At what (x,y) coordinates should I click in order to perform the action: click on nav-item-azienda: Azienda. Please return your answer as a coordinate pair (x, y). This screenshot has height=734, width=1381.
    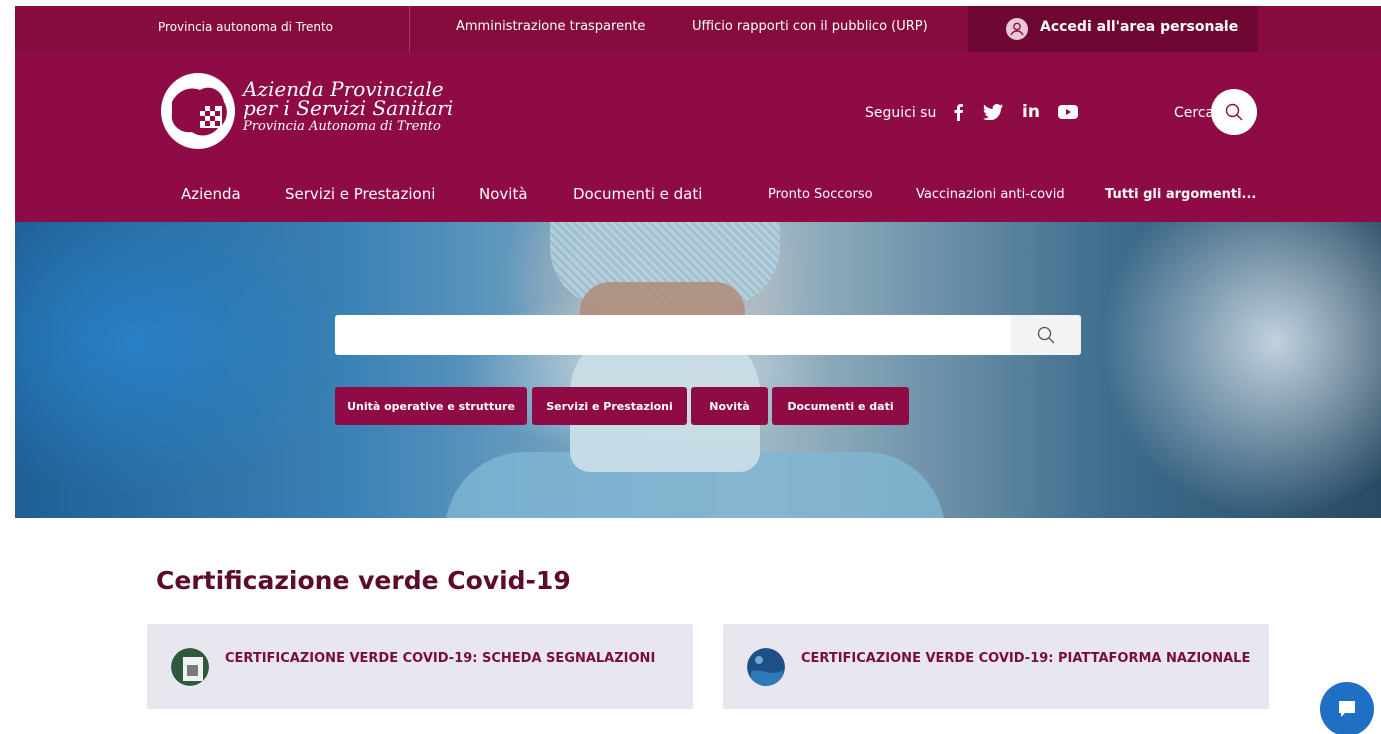
    Looking at the image, I should click on (211, 194).